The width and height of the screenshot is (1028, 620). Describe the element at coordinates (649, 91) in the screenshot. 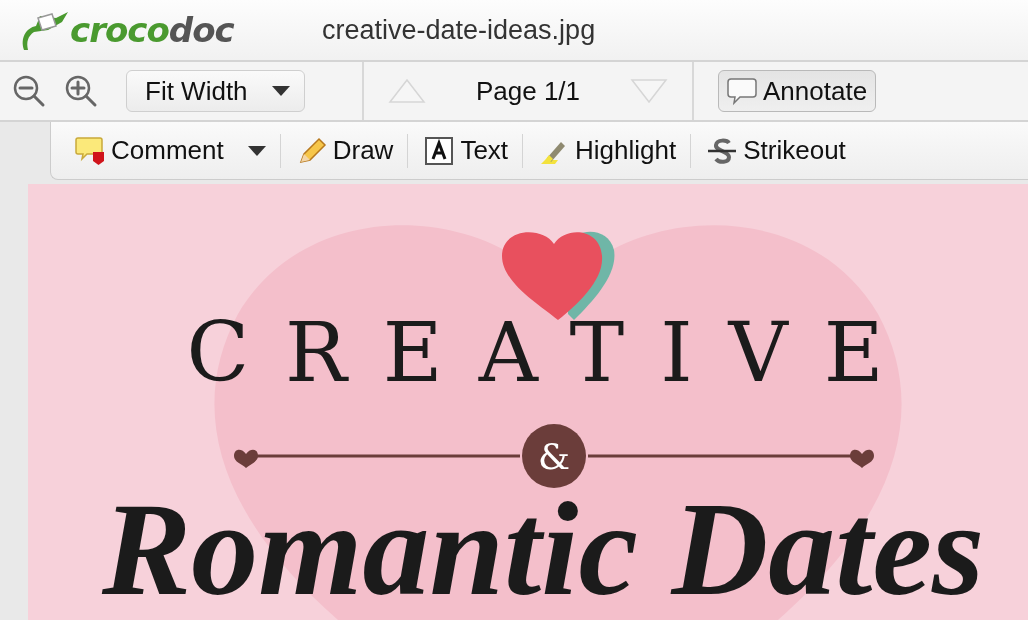

I see `down-triangle-icon` at that location.